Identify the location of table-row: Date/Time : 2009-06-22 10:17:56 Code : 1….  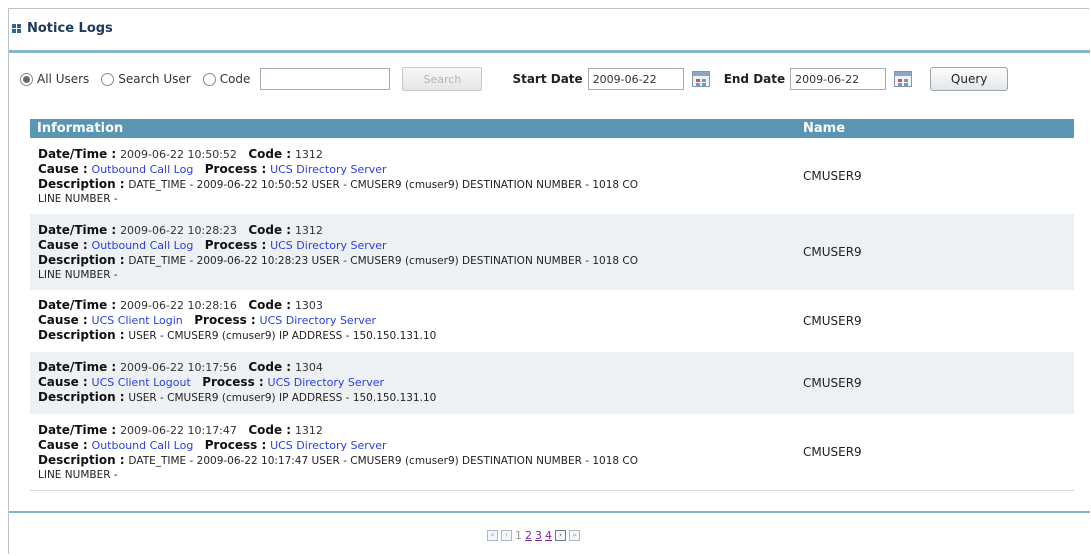
(552, 383).